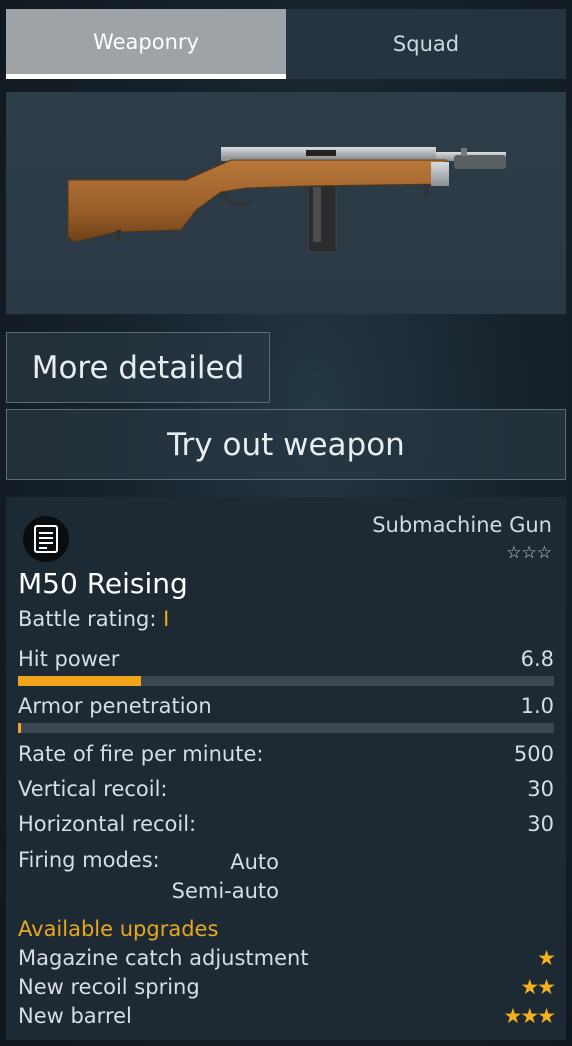  What do you see at coordinates (530, 1016) in the screenshot?
I see `upgrade-star-icon: ★★★` at bounding box center [530, 1016].